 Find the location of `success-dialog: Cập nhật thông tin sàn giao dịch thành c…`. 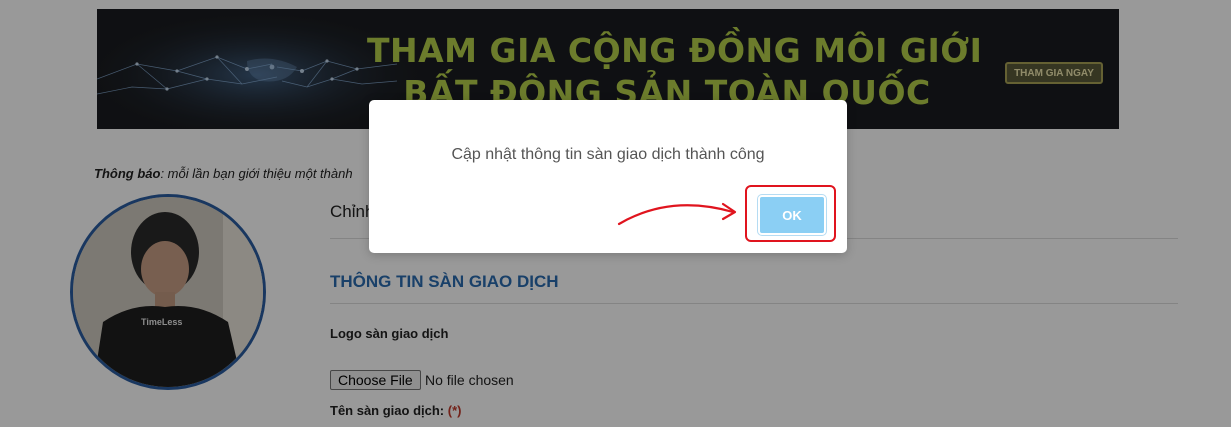

success-dialog: Cập nhật thông tin sàn giao dịch thành c… is located at coordinates (608, 176).